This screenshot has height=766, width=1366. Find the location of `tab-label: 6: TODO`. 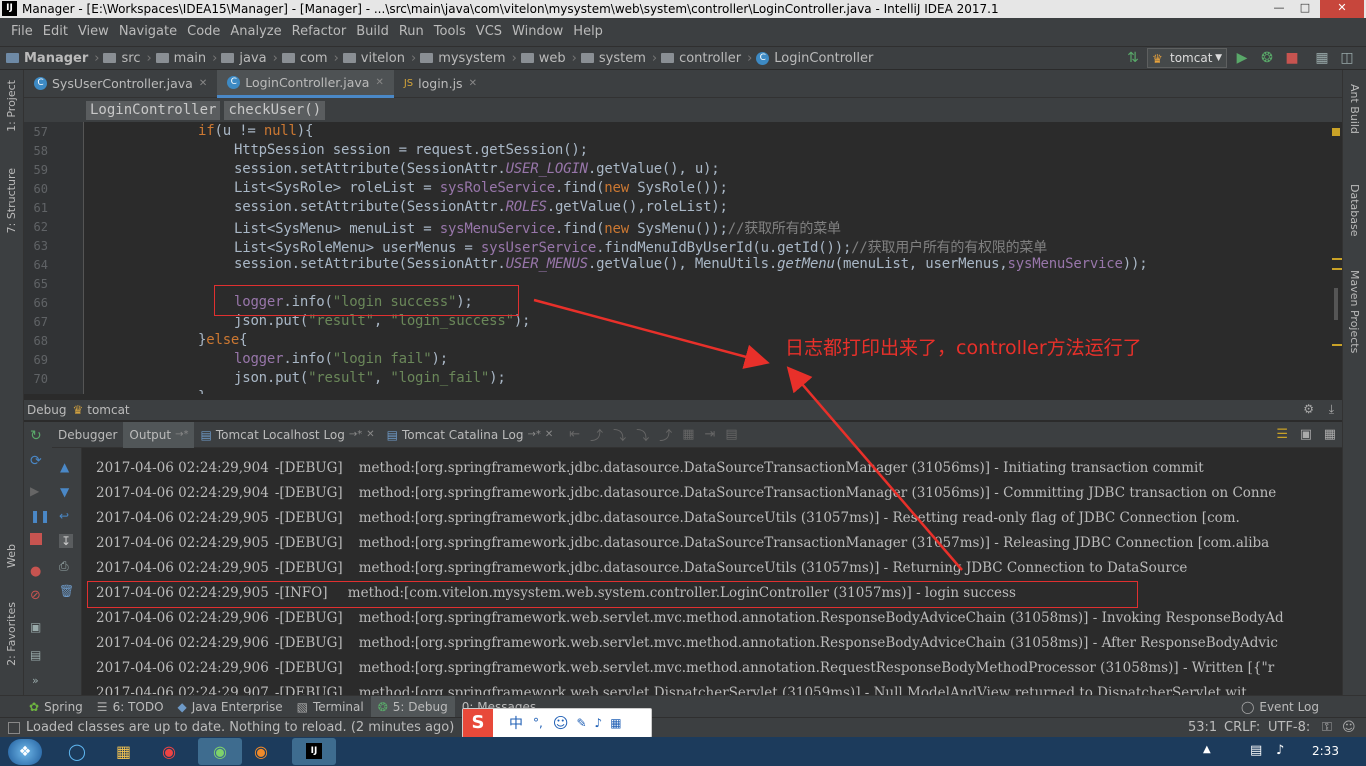

tab-label: 6: TODO is located at coordinates (138, 706).